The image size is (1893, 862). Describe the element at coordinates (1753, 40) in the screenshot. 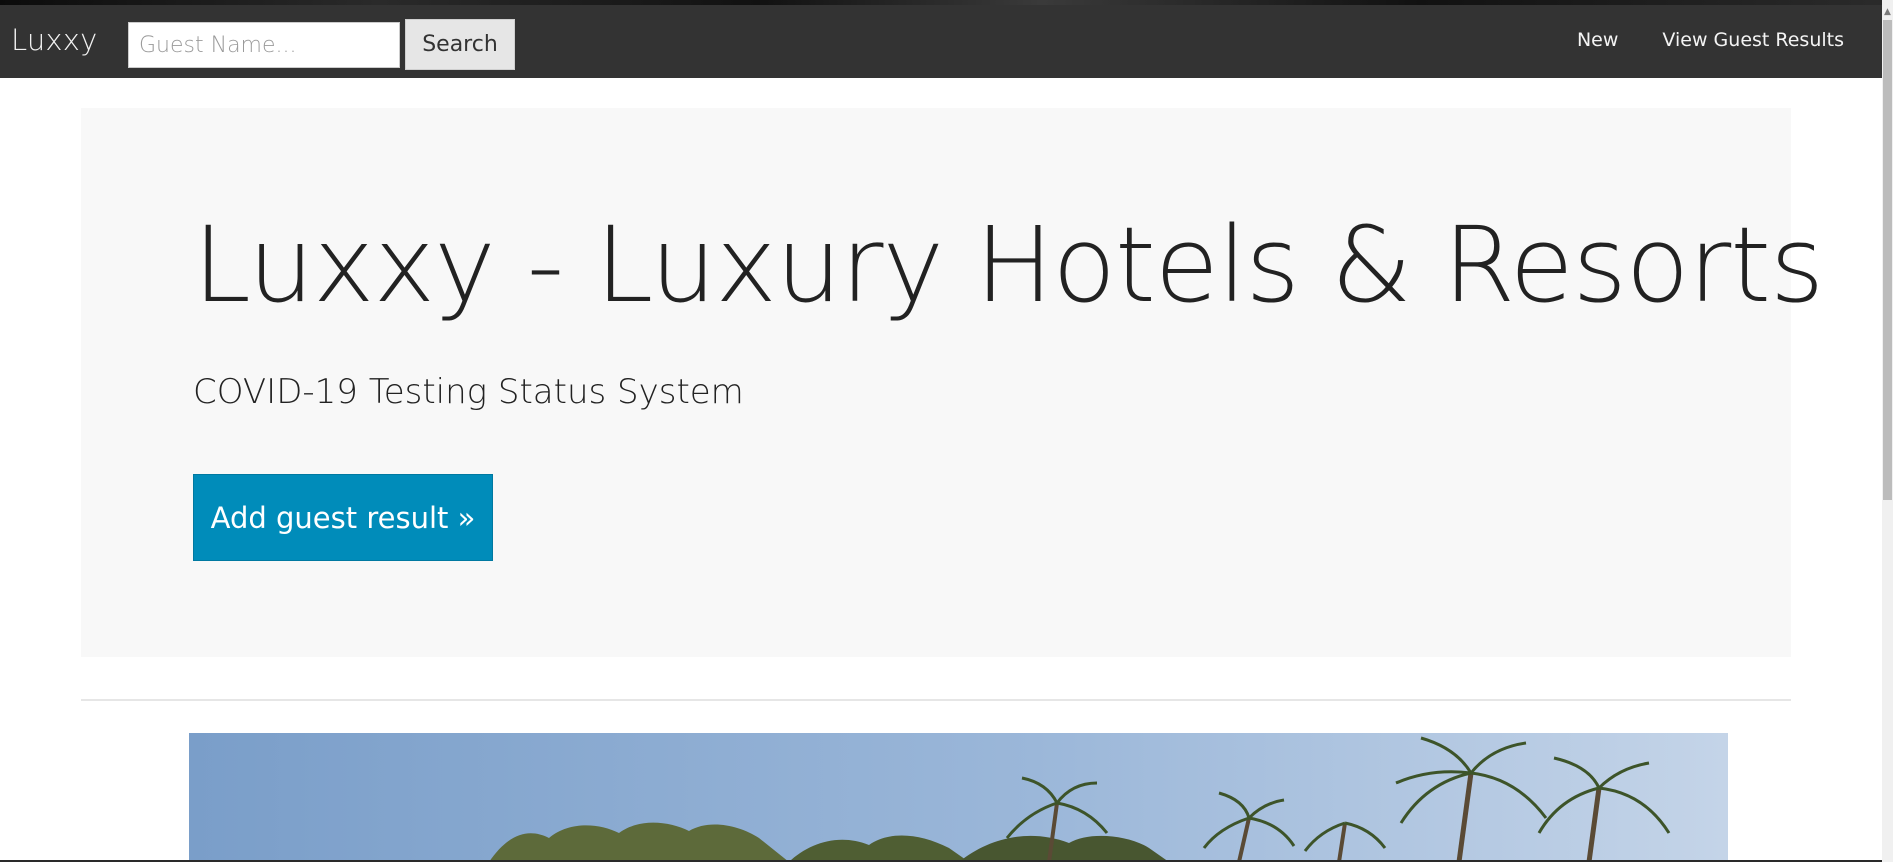

I see `nav-link-view-guest-results: View Guest Results` at that location.